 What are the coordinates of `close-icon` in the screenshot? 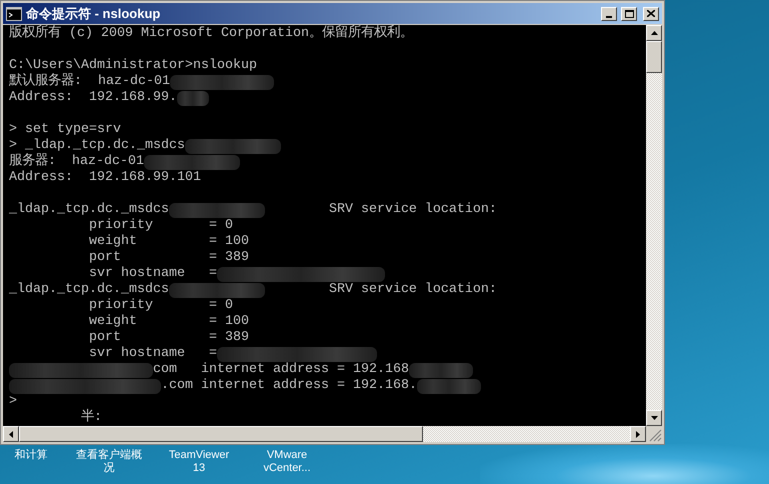 It's located at (651, 13).